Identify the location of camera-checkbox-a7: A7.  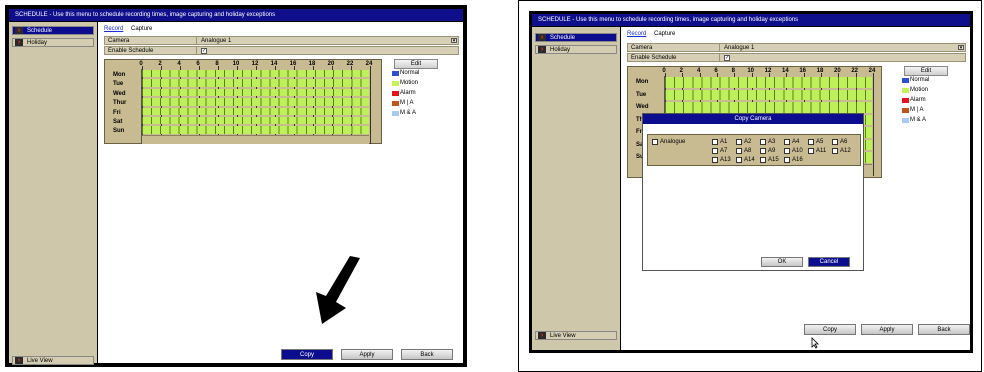
(719, 151).